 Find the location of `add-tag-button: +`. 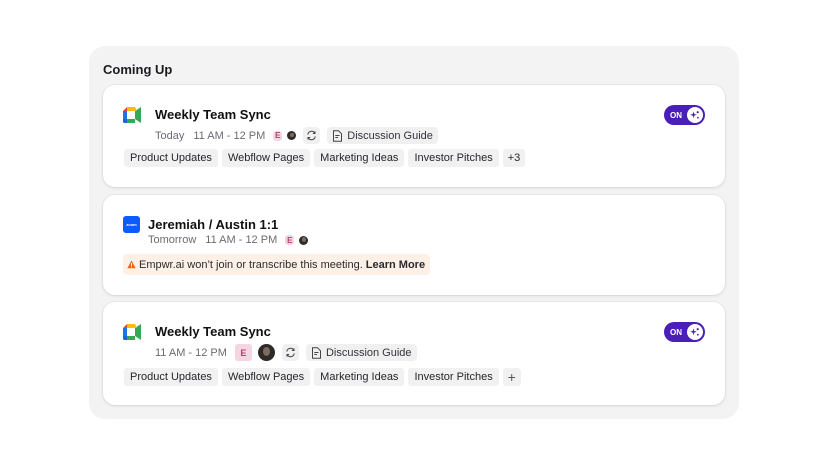

add-tag-button: + is located at coordinates (511, 377).